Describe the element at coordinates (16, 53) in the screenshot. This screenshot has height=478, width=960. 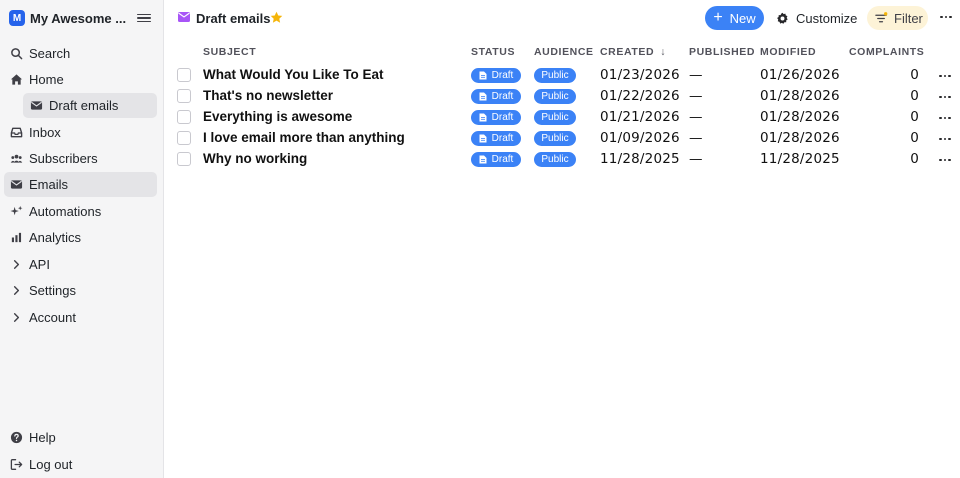
I see `search-icon` at that location.